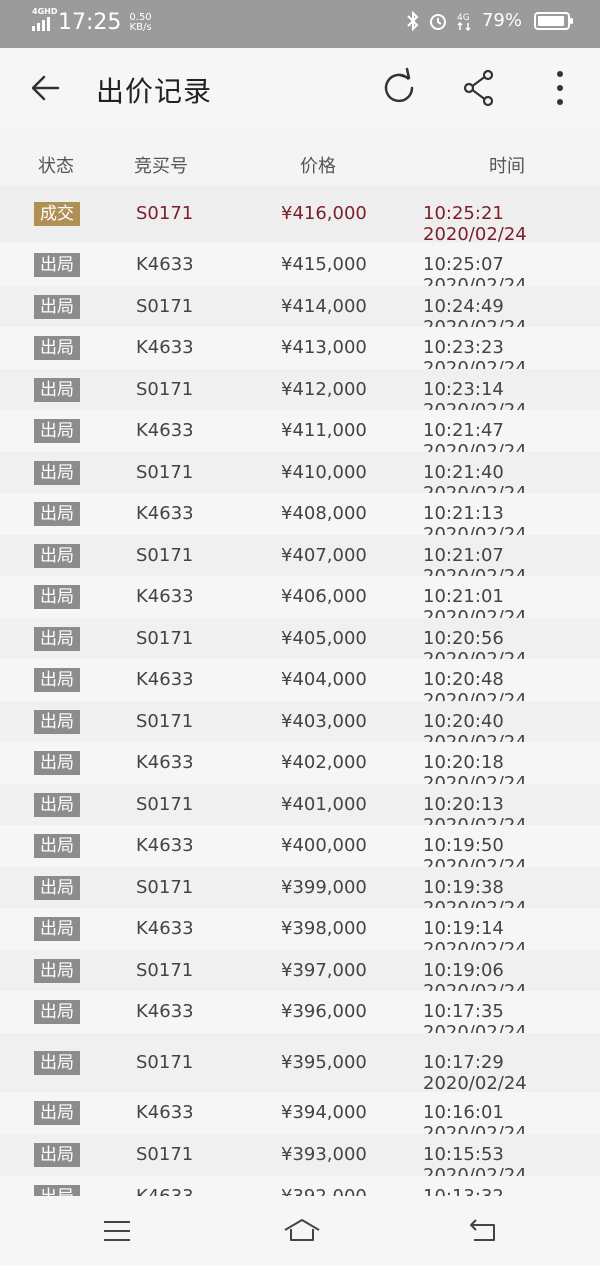 Image resolution: width=600 pixels, height=1266 pixels. I want to click on table-row: 出局K4633¥413,00010:23:23 2020/02/24, so click(300, 353).